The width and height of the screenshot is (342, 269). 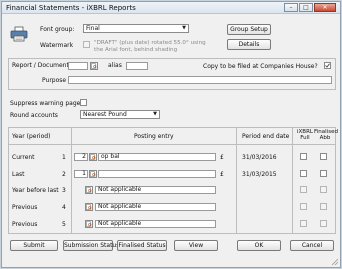 What do you see at coordinates (335, 262) in the screenshot?
I see `resize-grip-icon` at bounding box center [335, 262].